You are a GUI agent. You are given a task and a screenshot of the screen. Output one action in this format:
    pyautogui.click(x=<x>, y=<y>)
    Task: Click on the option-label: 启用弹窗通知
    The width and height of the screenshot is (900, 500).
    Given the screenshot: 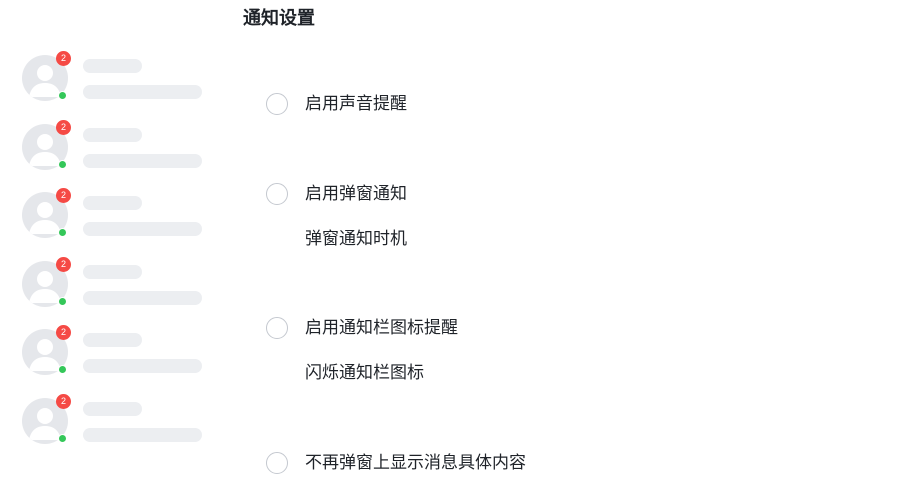 What is the action you would take?
    pyautogui.click(x=356, y=194)
    